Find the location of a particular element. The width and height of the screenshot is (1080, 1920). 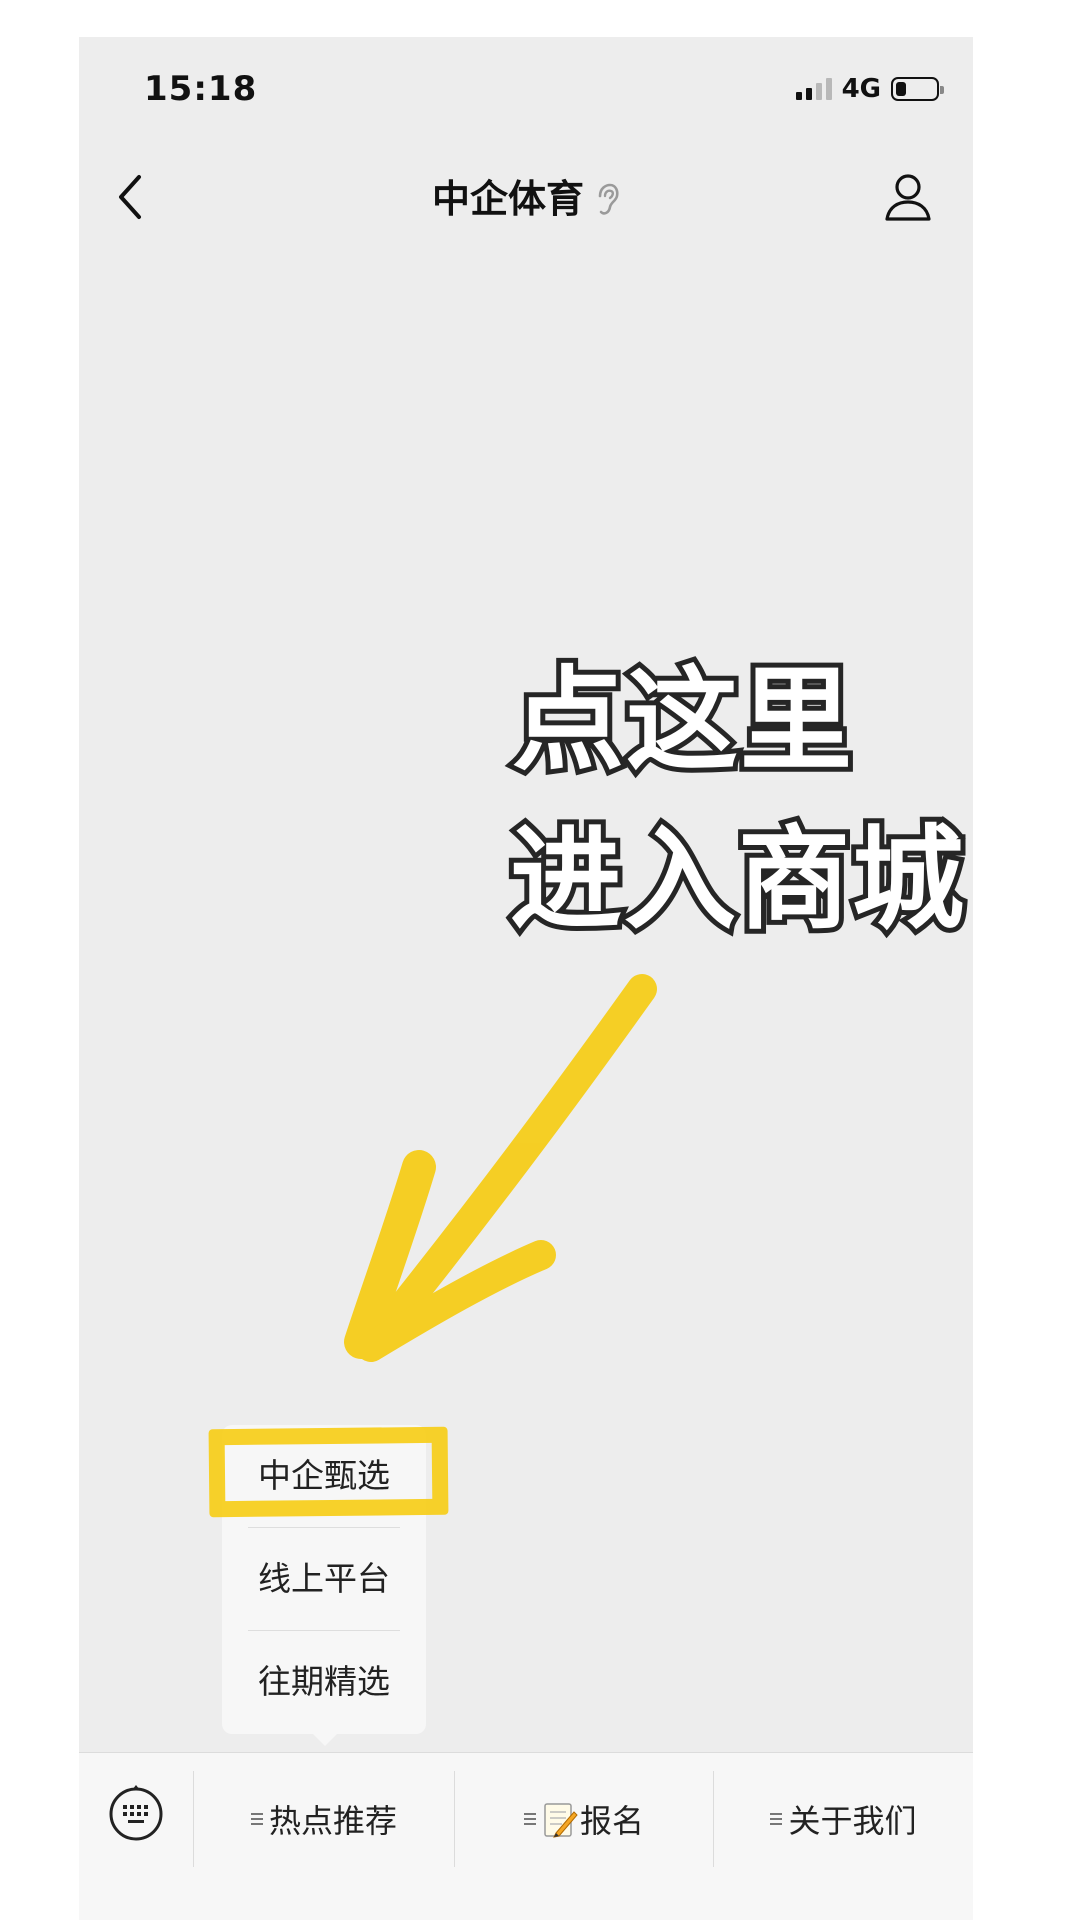

nav-title-area: 中企体育 is located at coordinates (526, 195).